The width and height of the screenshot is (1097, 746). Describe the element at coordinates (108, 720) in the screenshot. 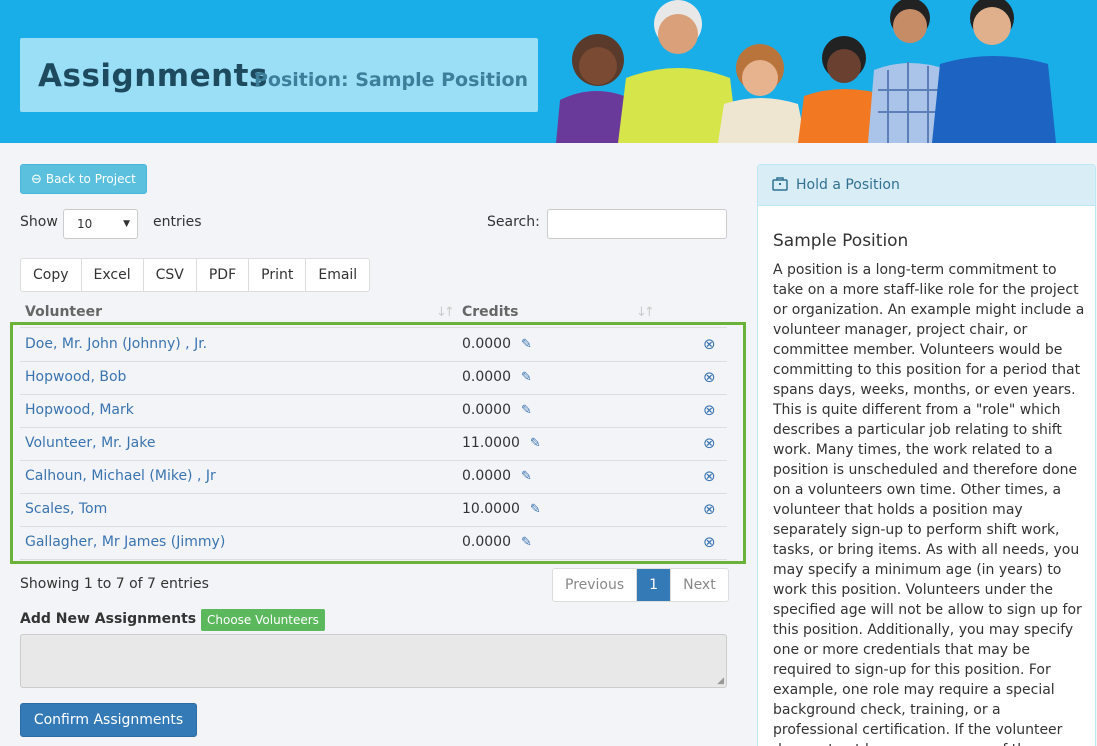

I see `confirm-assignments-button: Confirm Assignments` at that location.